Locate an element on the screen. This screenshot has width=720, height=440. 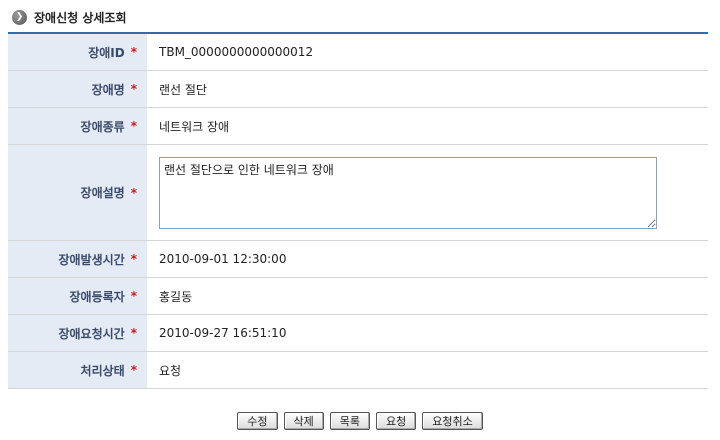
field-label: 장애발생시간 is located at coordinates (91, 259).